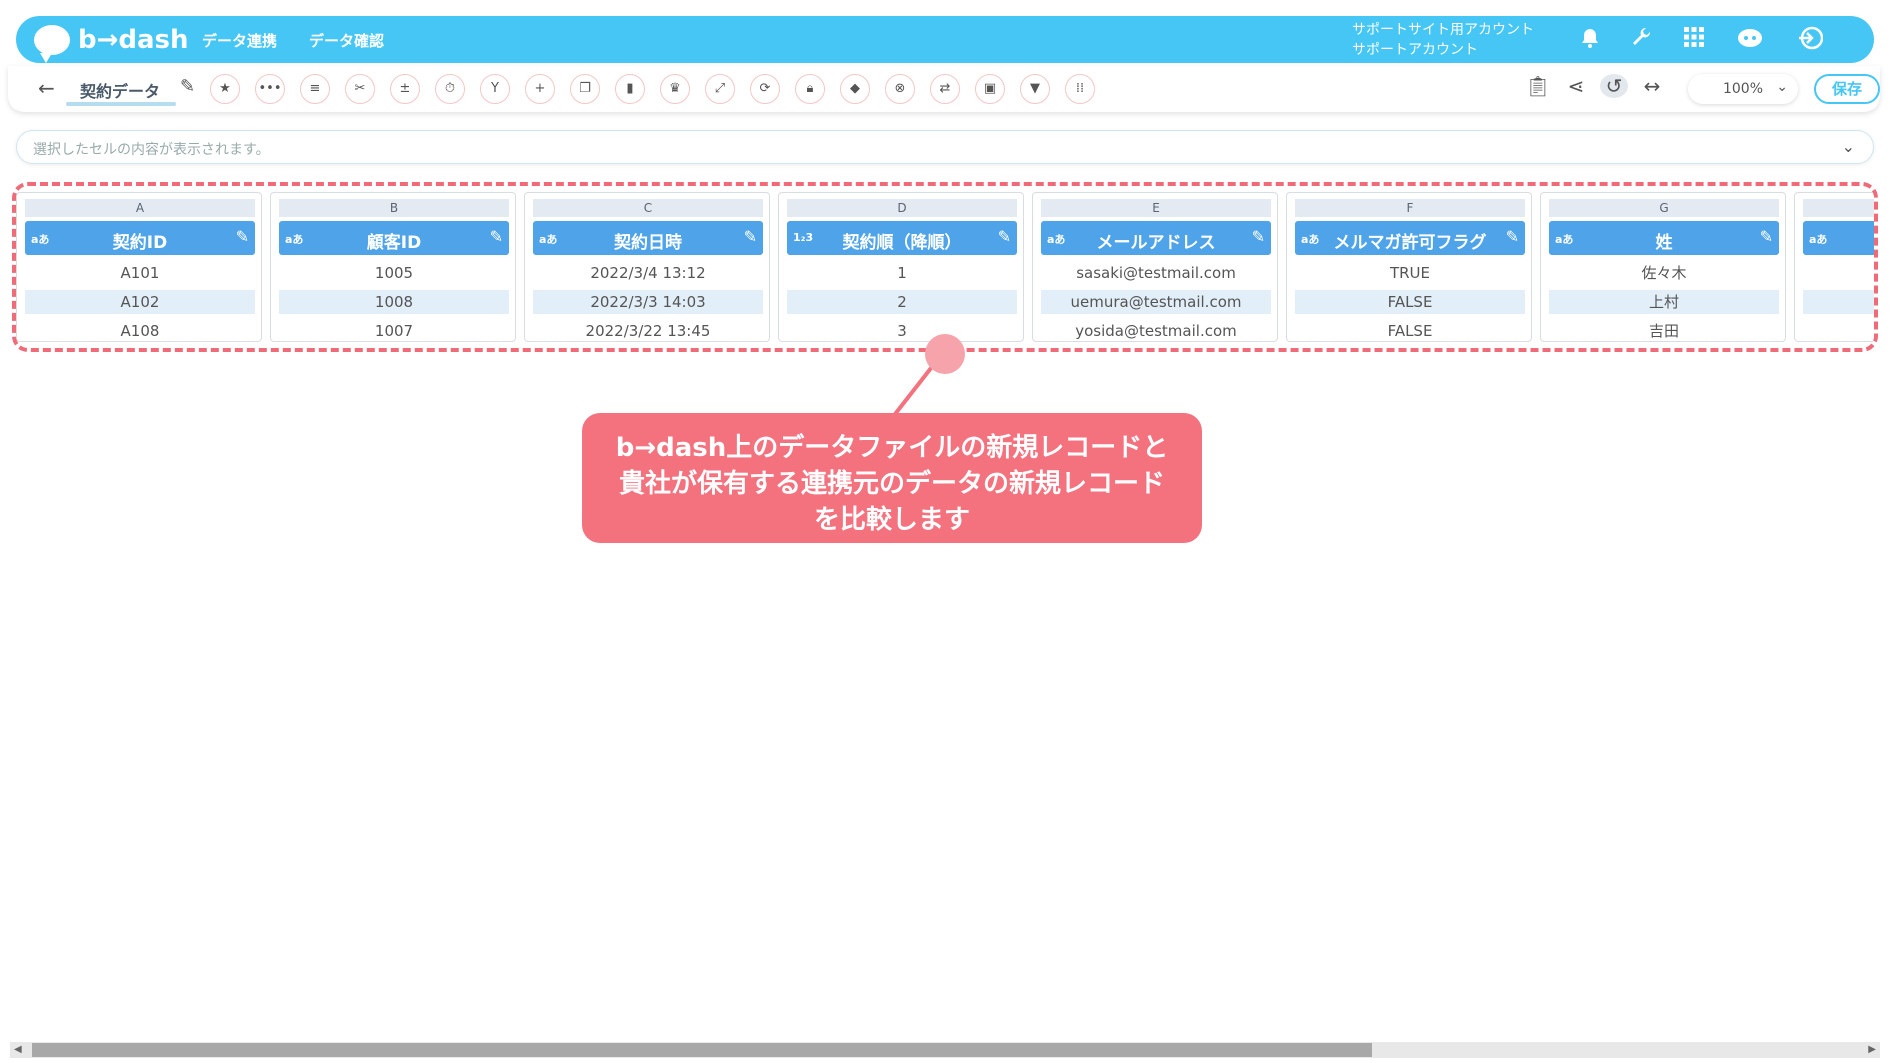  Describe the element at coordinates (1664, 331) in the screenshot. I see `table-cell: 吉田` at that location.